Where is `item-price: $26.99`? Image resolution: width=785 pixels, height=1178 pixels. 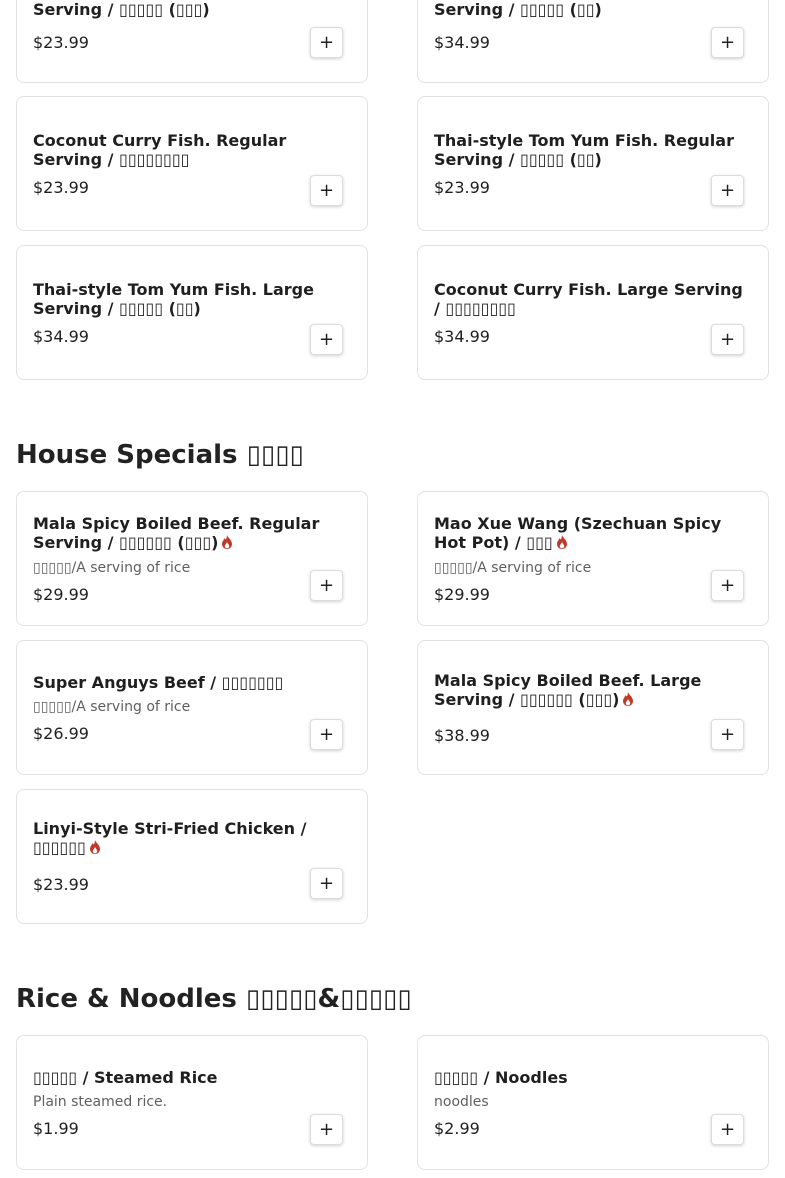 item-price: $26.99 is located at coordinates (61, 733).